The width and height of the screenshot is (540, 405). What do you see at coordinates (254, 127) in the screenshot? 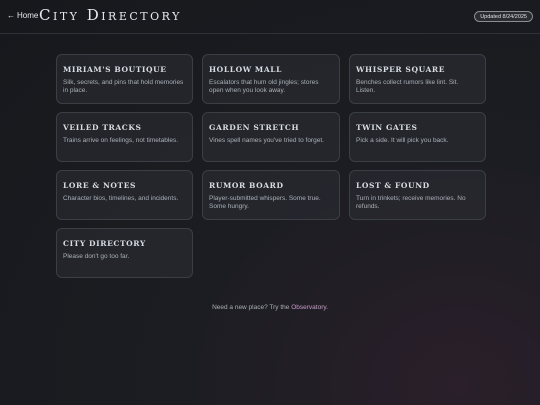
I see `card-title: Garden Stretch` at bounding box center [254, 127].